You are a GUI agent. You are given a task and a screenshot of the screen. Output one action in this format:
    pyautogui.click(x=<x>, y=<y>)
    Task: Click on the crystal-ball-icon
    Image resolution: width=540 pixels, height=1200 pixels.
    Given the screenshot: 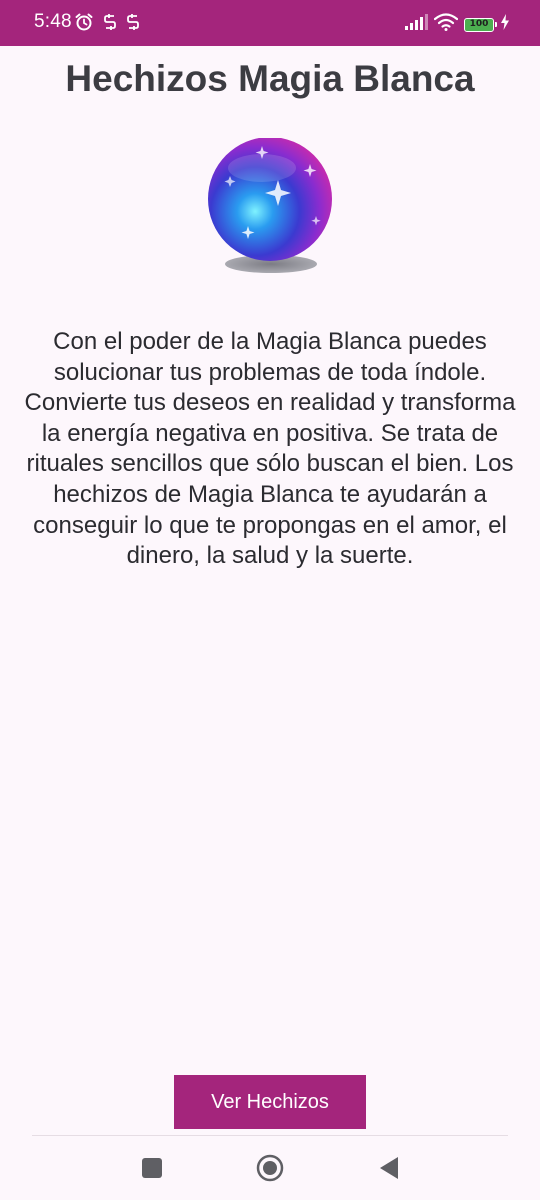 What is the action you would take?
    pyautogui.click(x=270, y=207)
    